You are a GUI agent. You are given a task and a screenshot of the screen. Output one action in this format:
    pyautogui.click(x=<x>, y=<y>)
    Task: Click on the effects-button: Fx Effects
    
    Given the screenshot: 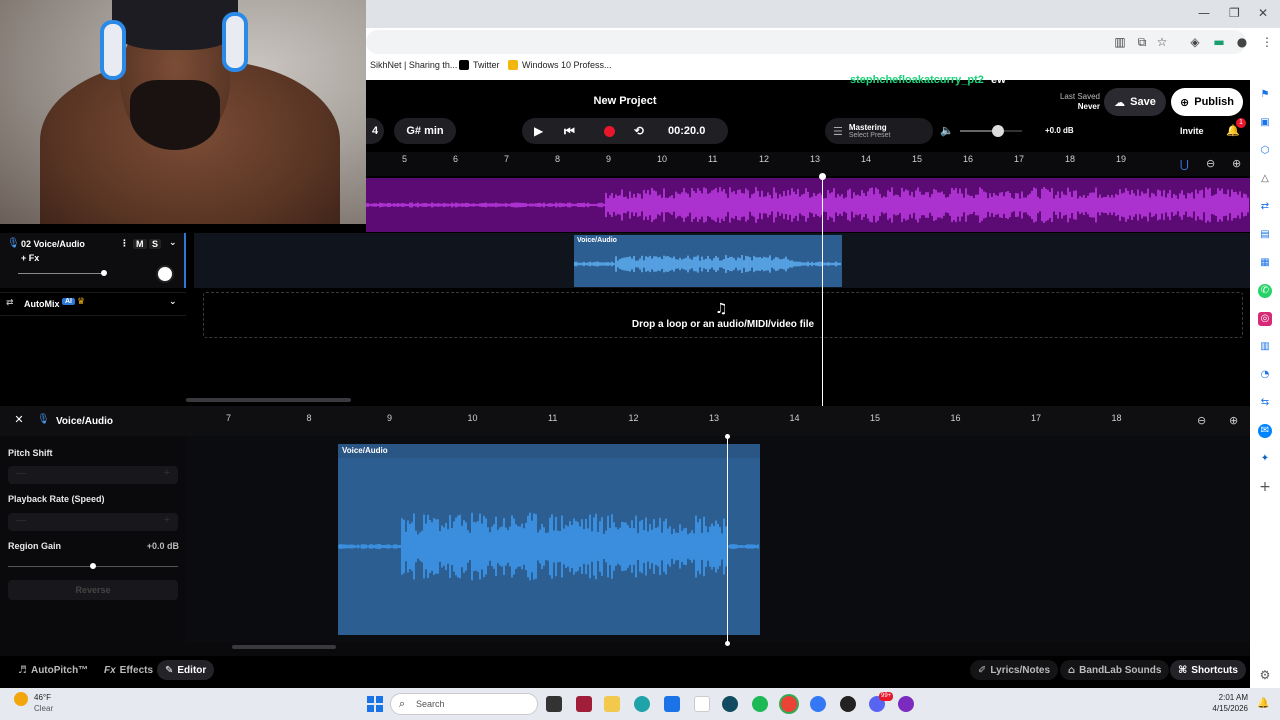 What is the action you would take?
    pyautogui.click(x=128, y=670)
    